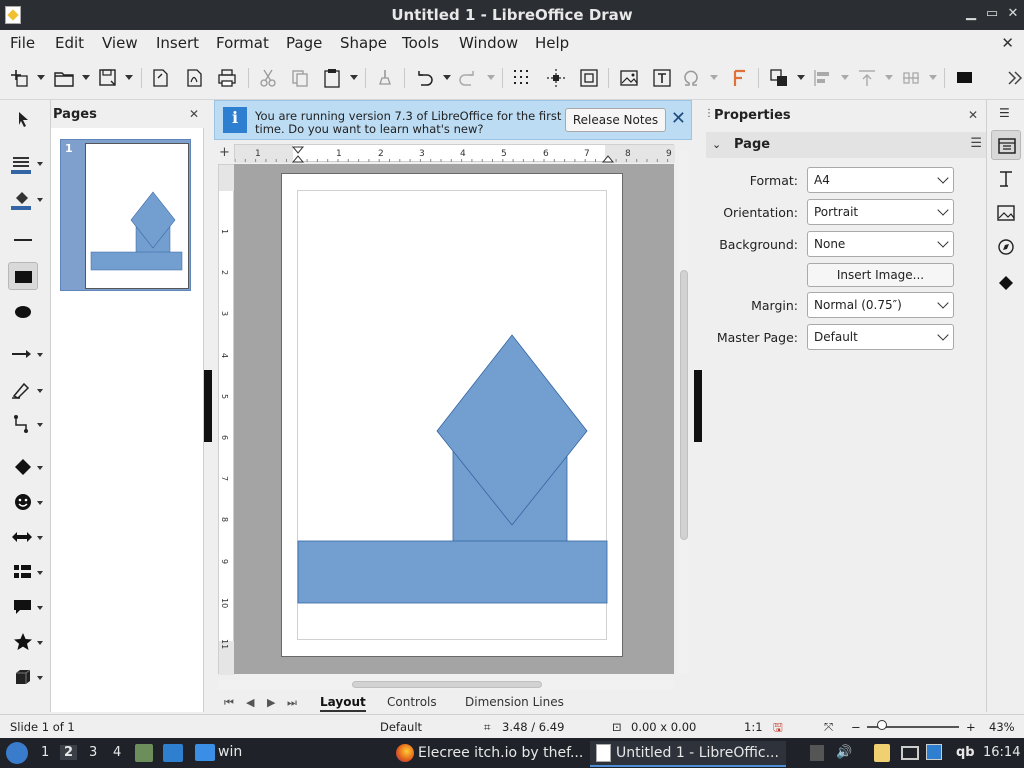 The width and height of the screenshot is (1024, 768). I want to click on zoom-in-icon: +, so click(971, 727).